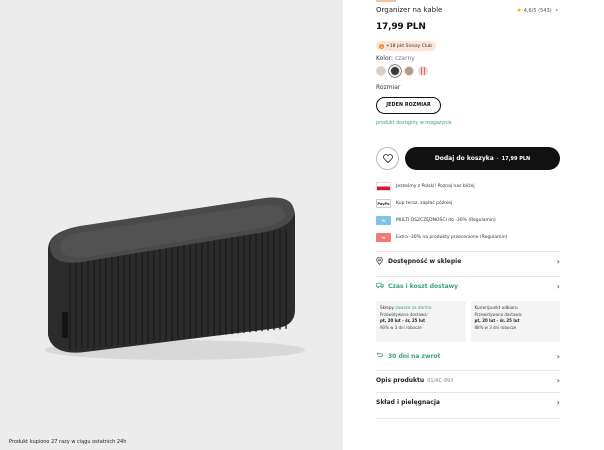 This screenshot has width=604, height=450. What do you see at coordinates (468, 356) in the screenshot?
I see `returns-row: 30 dni na zwrot ›` at bounding box center [468, 356].